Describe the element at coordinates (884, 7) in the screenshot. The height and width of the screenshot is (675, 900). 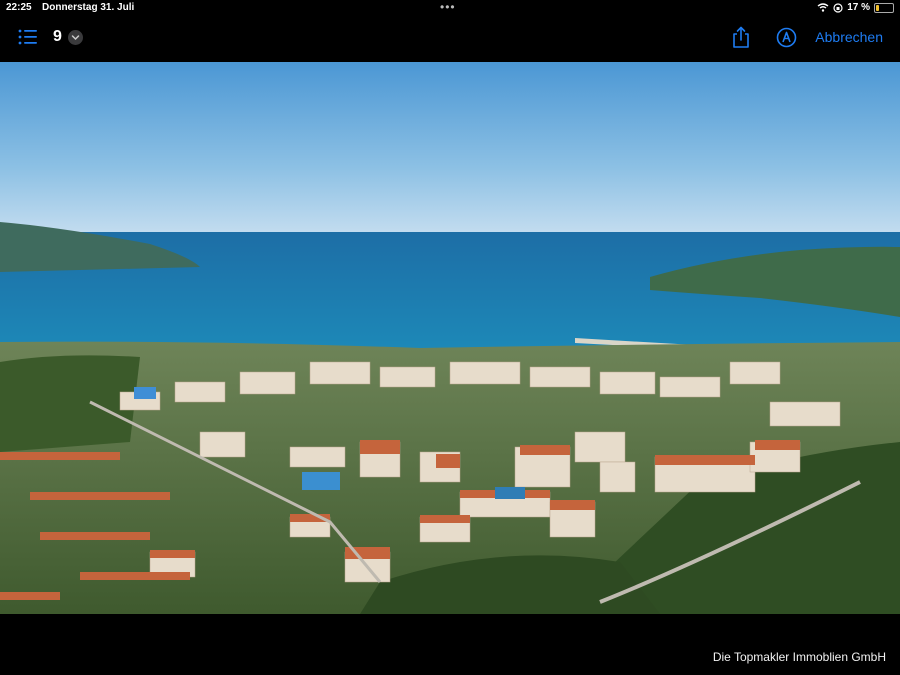
I see `battery-icon` at that location.